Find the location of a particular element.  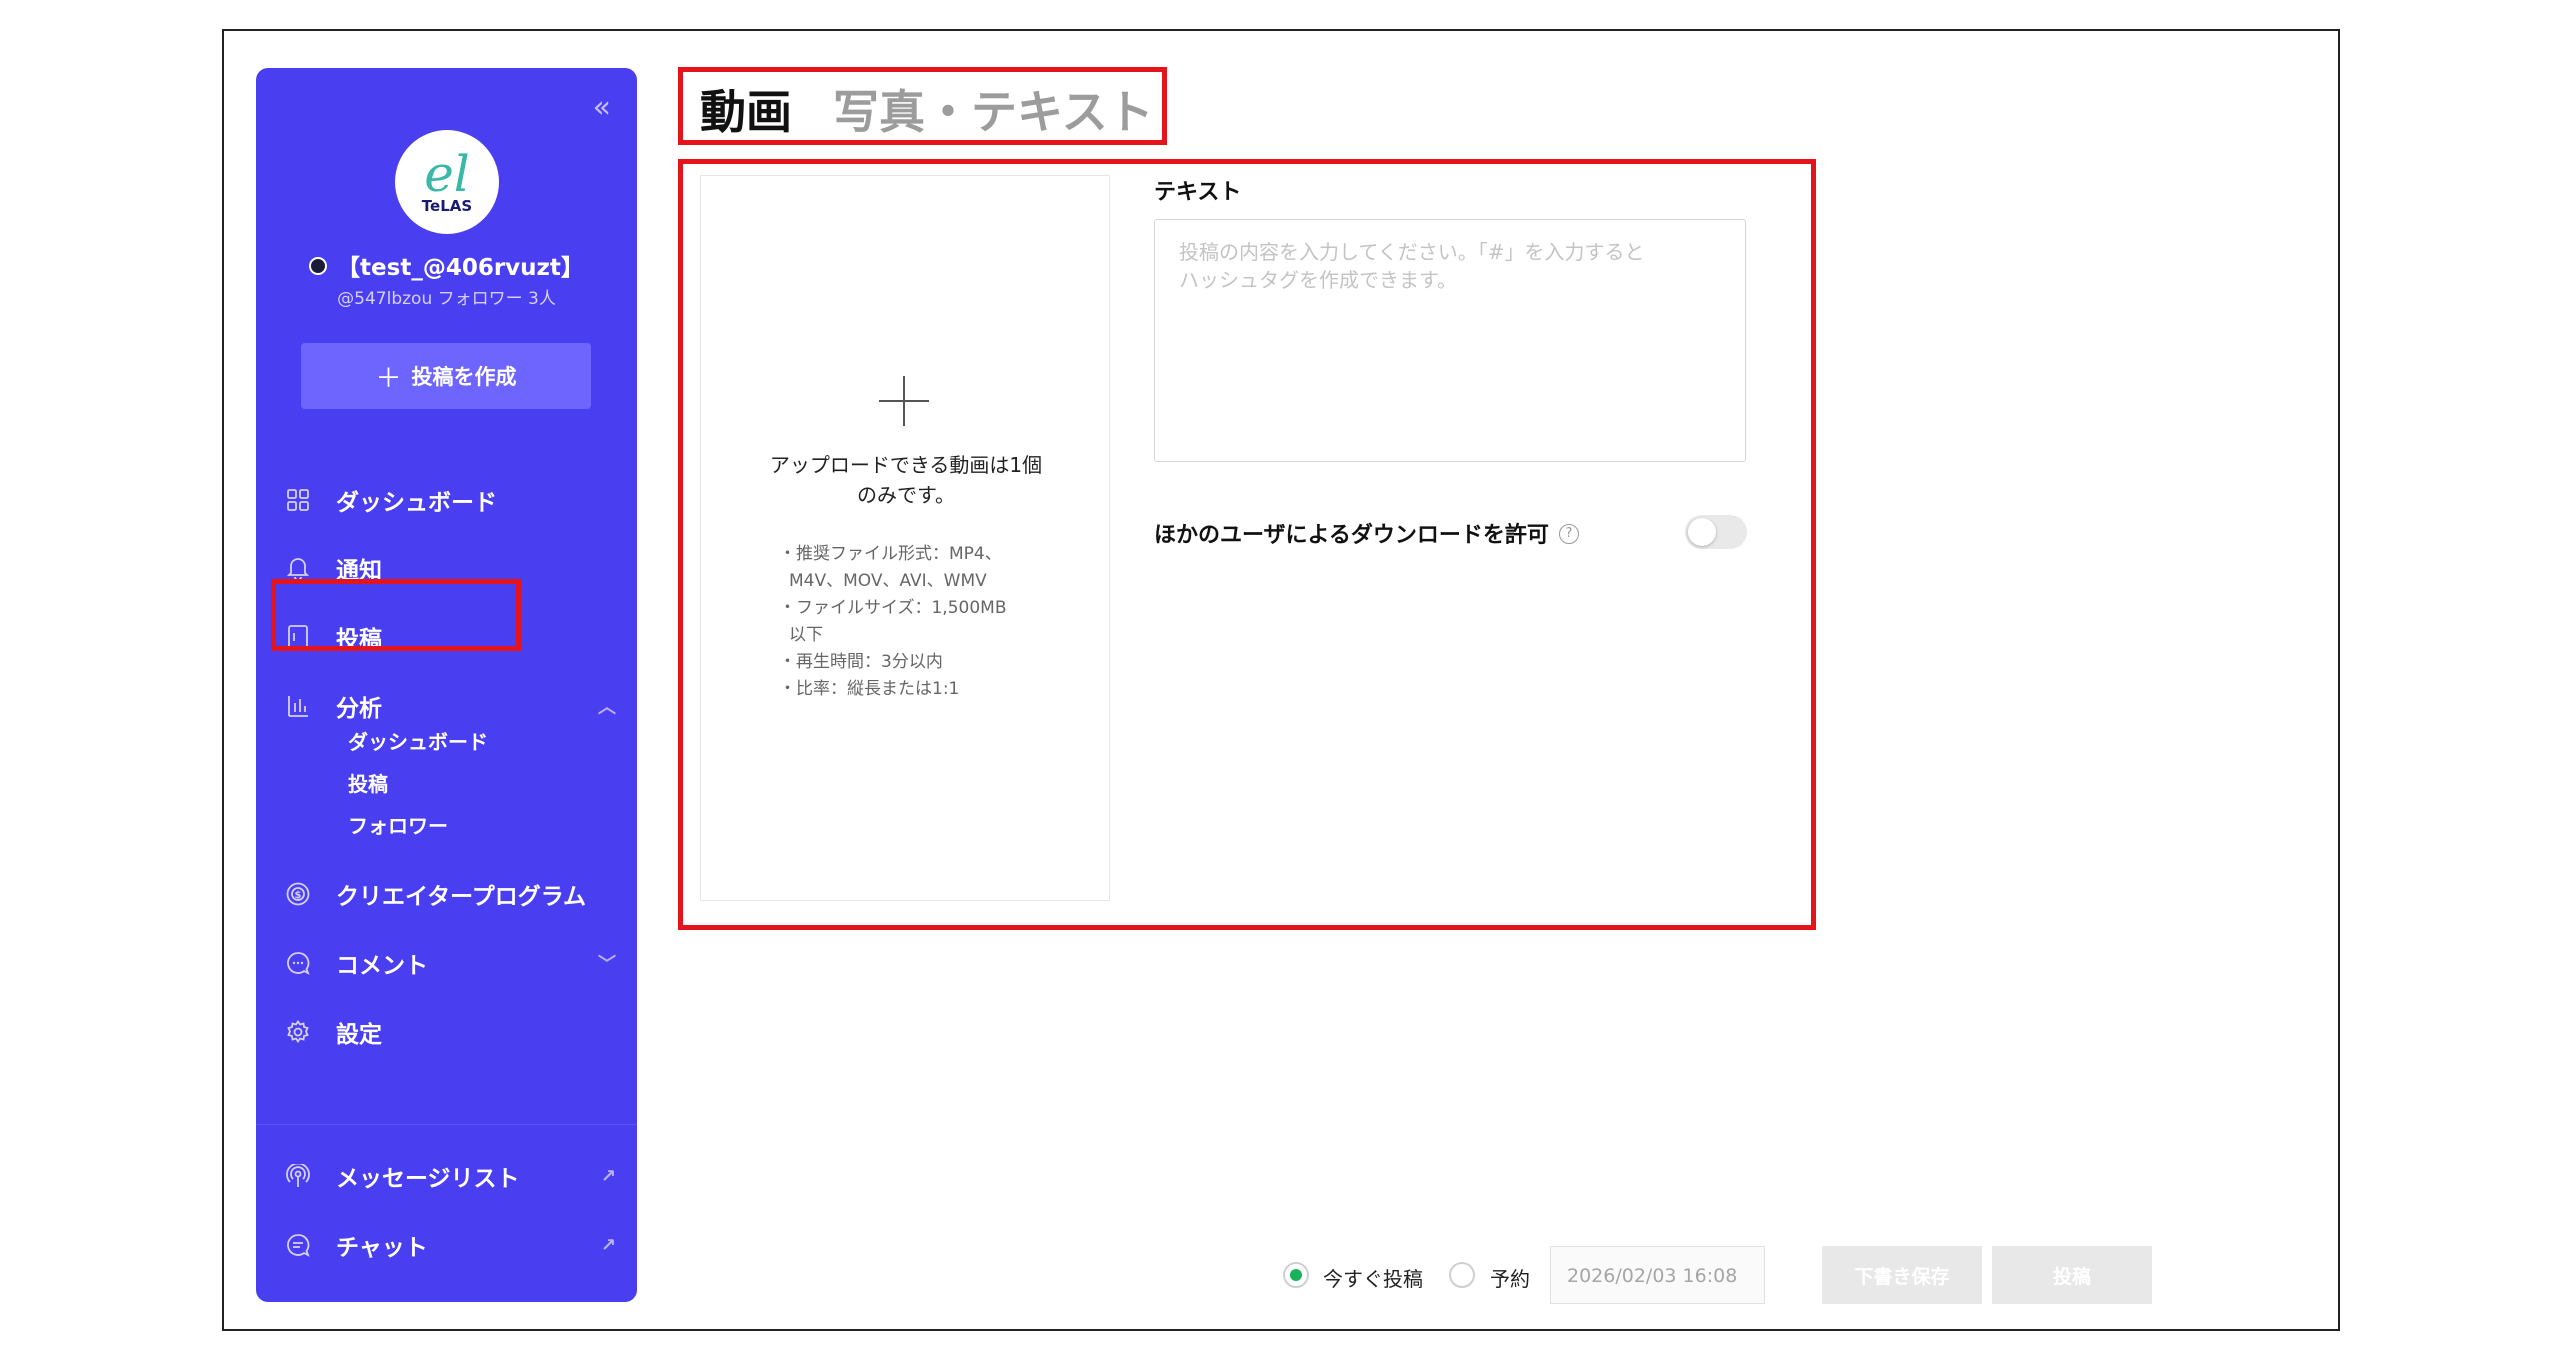

profile-name-row: 【test_@406rvuzt】 is located at coordinates (446, 265).